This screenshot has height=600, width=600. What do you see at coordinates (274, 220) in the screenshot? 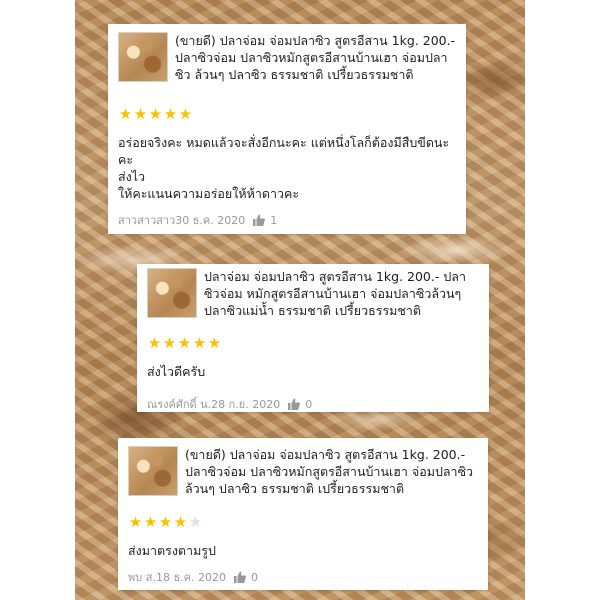
I see `like-count: 1` at bounding box center [274, 220].